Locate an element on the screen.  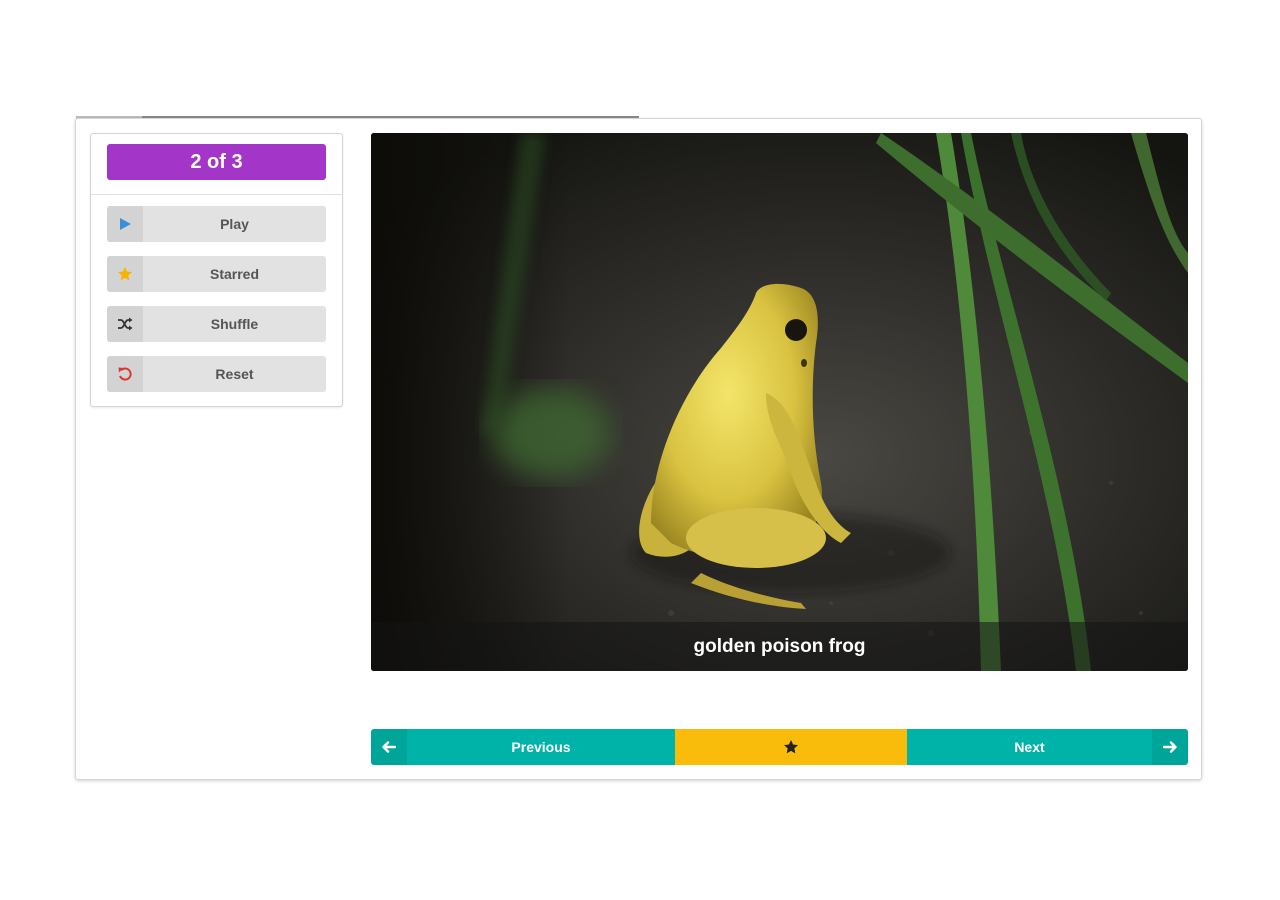
card-counter: 2 of 3 is located at coordinates (216, 162).